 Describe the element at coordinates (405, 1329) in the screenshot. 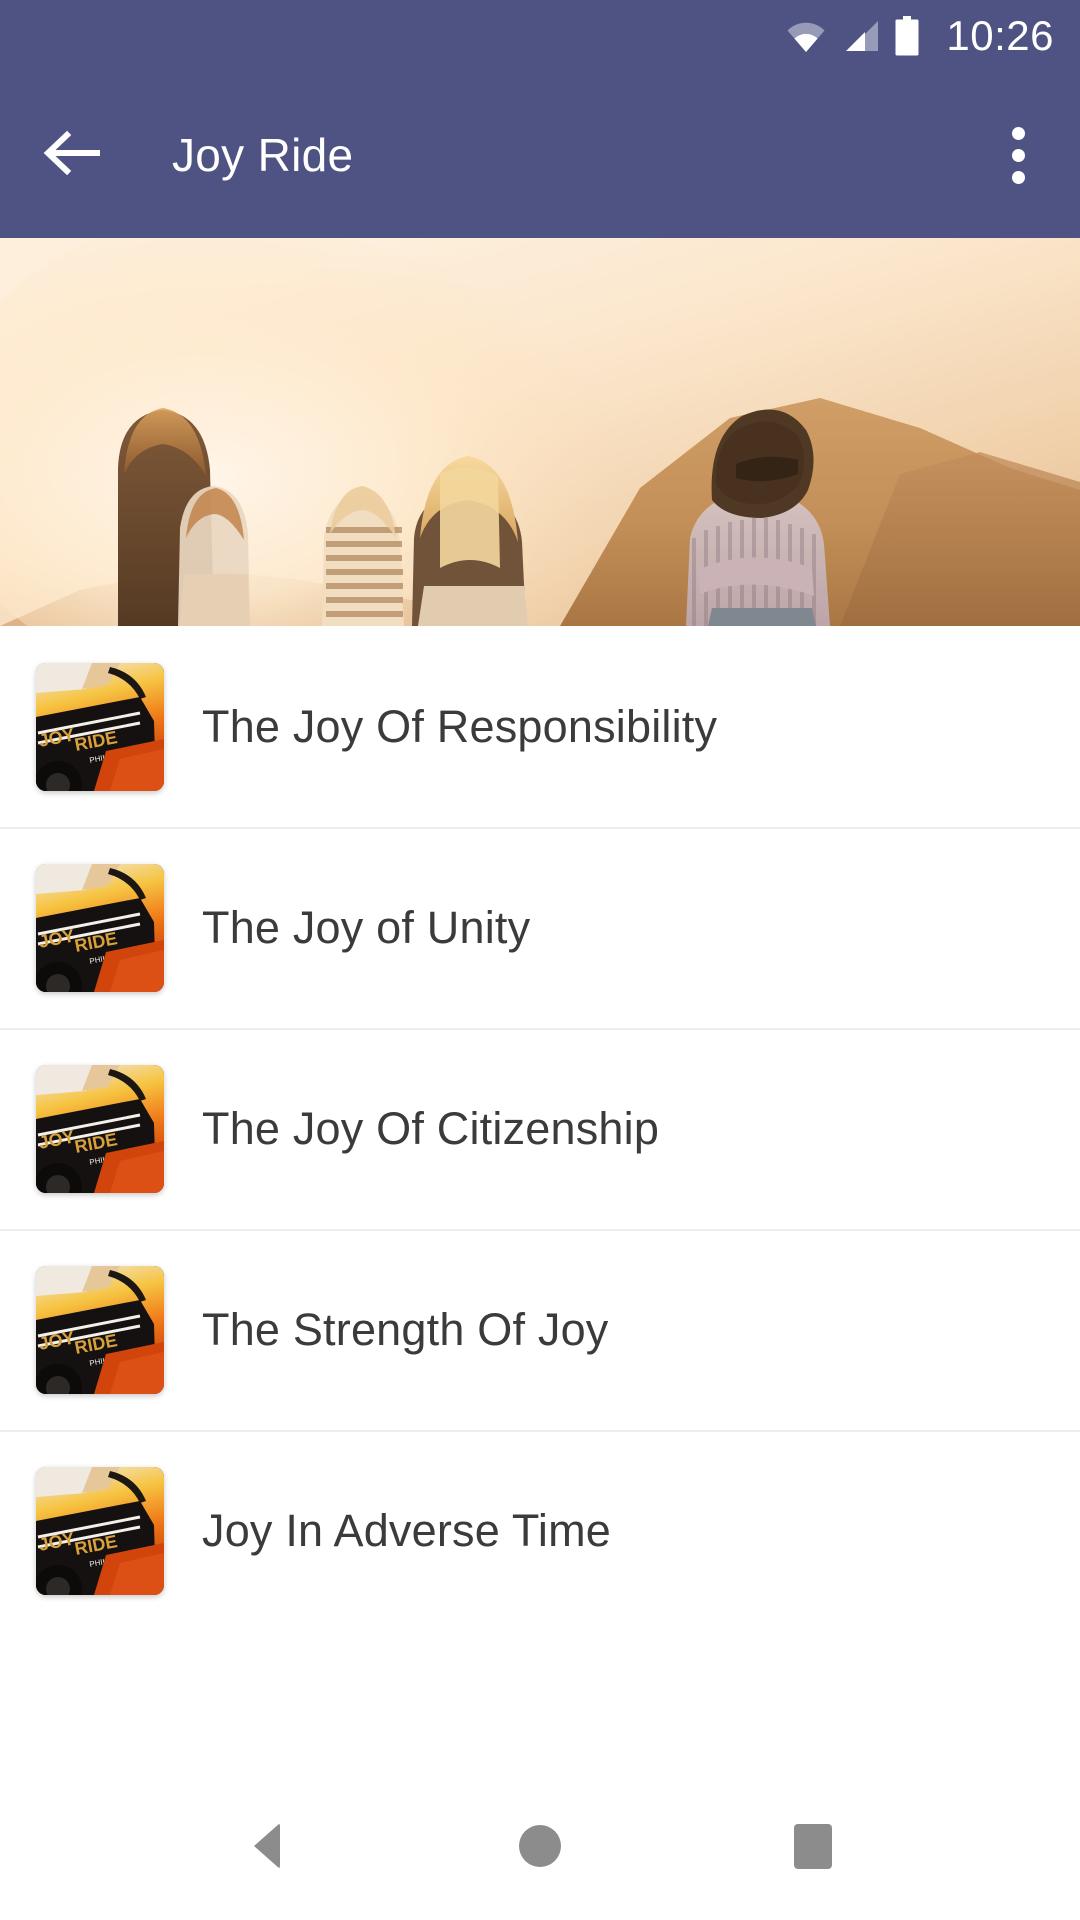

I see `lesson-title: The Strength Of Joy` at that location.